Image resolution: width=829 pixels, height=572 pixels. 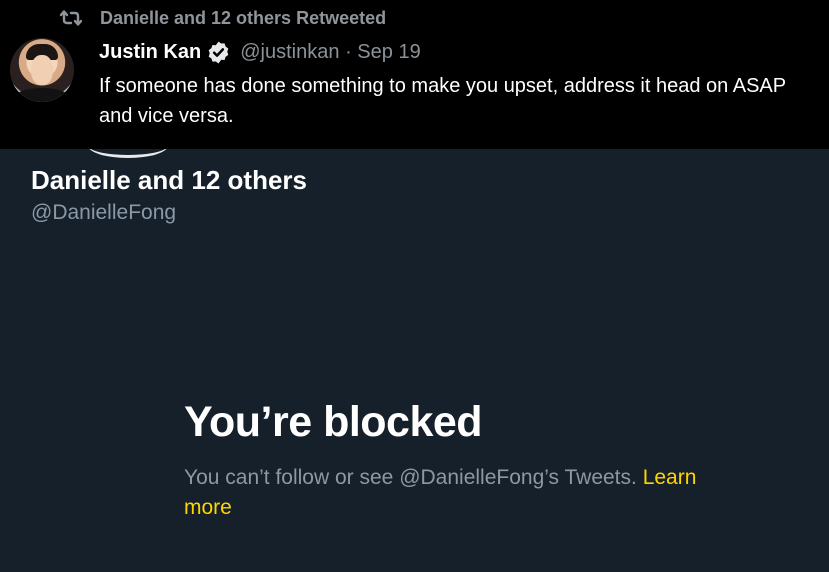 What do you see at coordinates (388, 52) in the screenshot?
I see `tweet-date: Sep 19` at bounding box center [388, 52].